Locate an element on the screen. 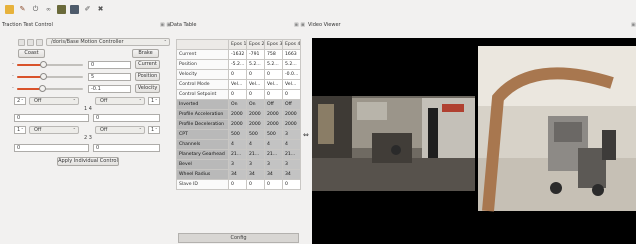  config-button: Config is located at coordinates (238, 238).